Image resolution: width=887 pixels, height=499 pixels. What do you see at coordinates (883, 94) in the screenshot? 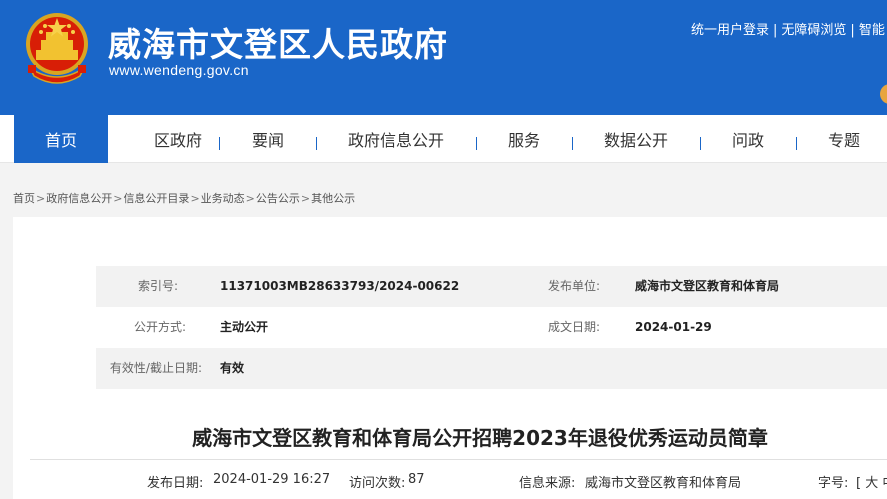
I see `assistant-icon` at bounding box center [883, 94].